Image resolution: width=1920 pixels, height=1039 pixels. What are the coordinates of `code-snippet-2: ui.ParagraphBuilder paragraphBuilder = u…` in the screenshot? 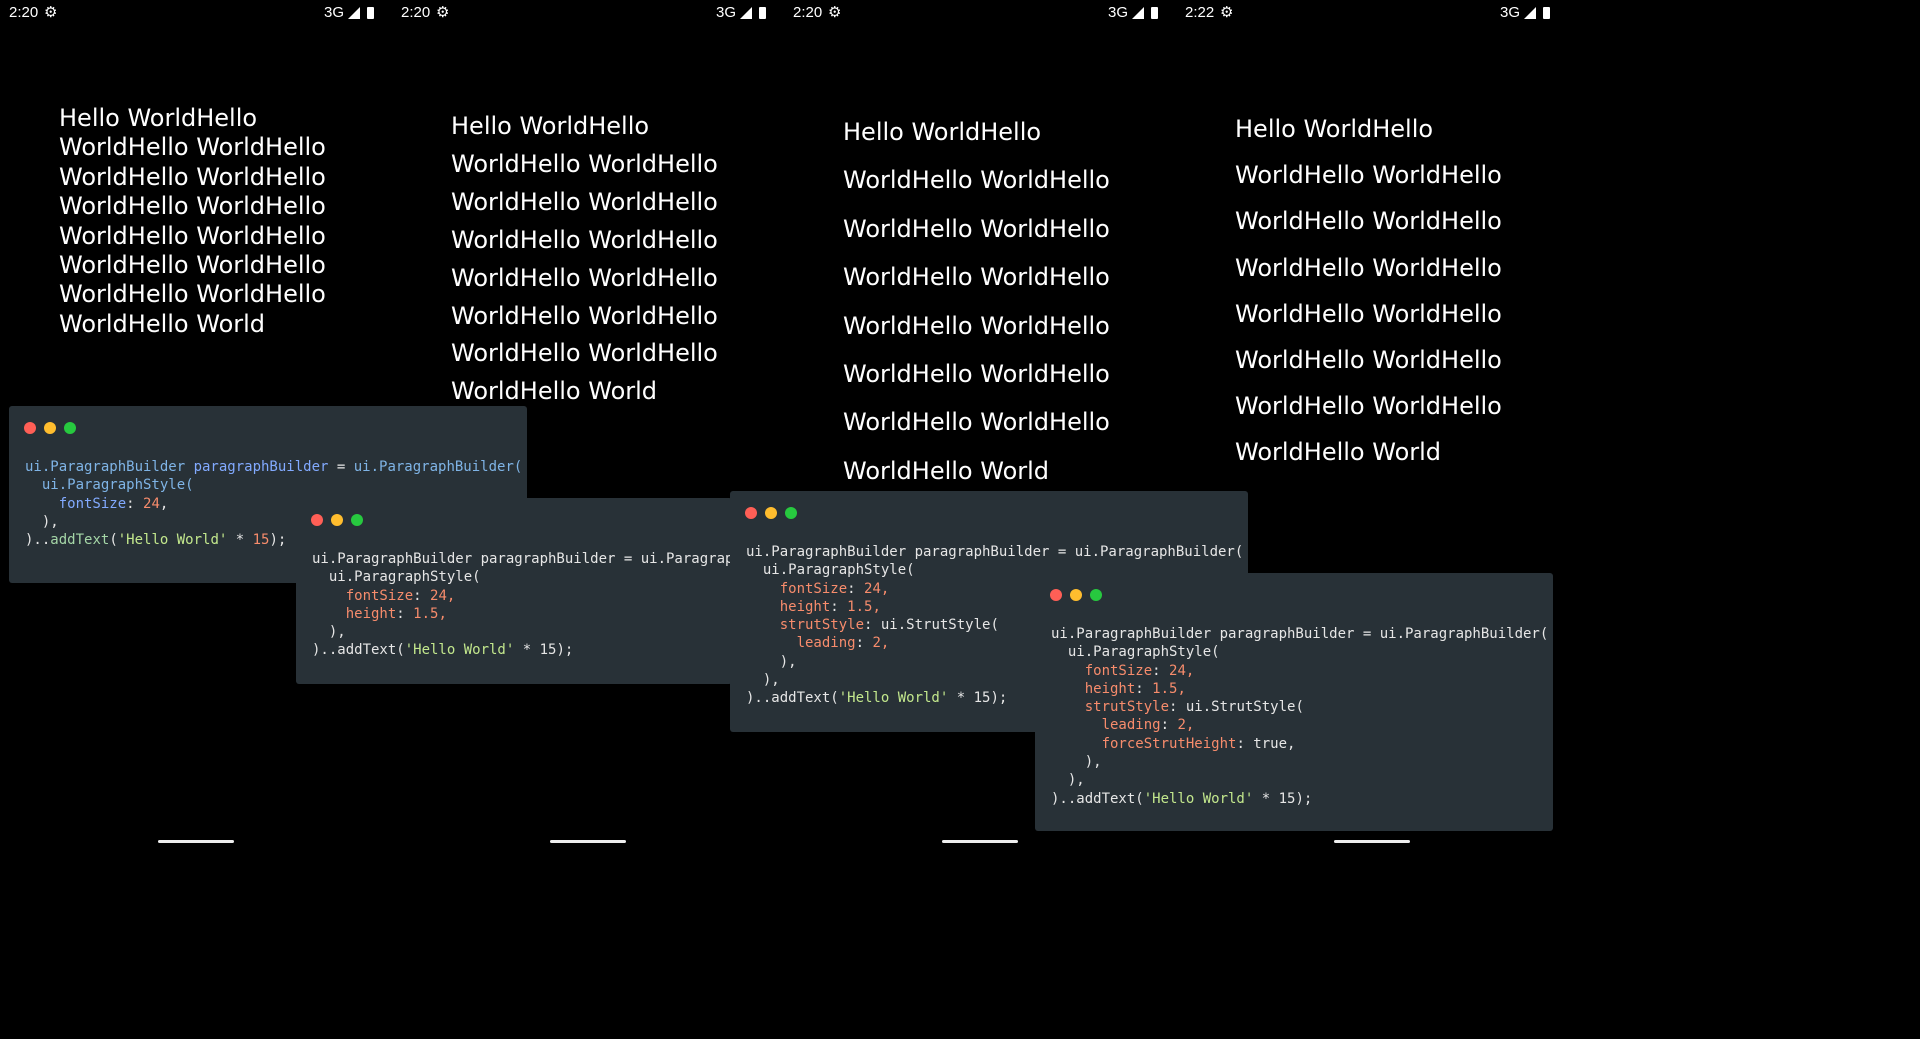 It's located at (514, 591).